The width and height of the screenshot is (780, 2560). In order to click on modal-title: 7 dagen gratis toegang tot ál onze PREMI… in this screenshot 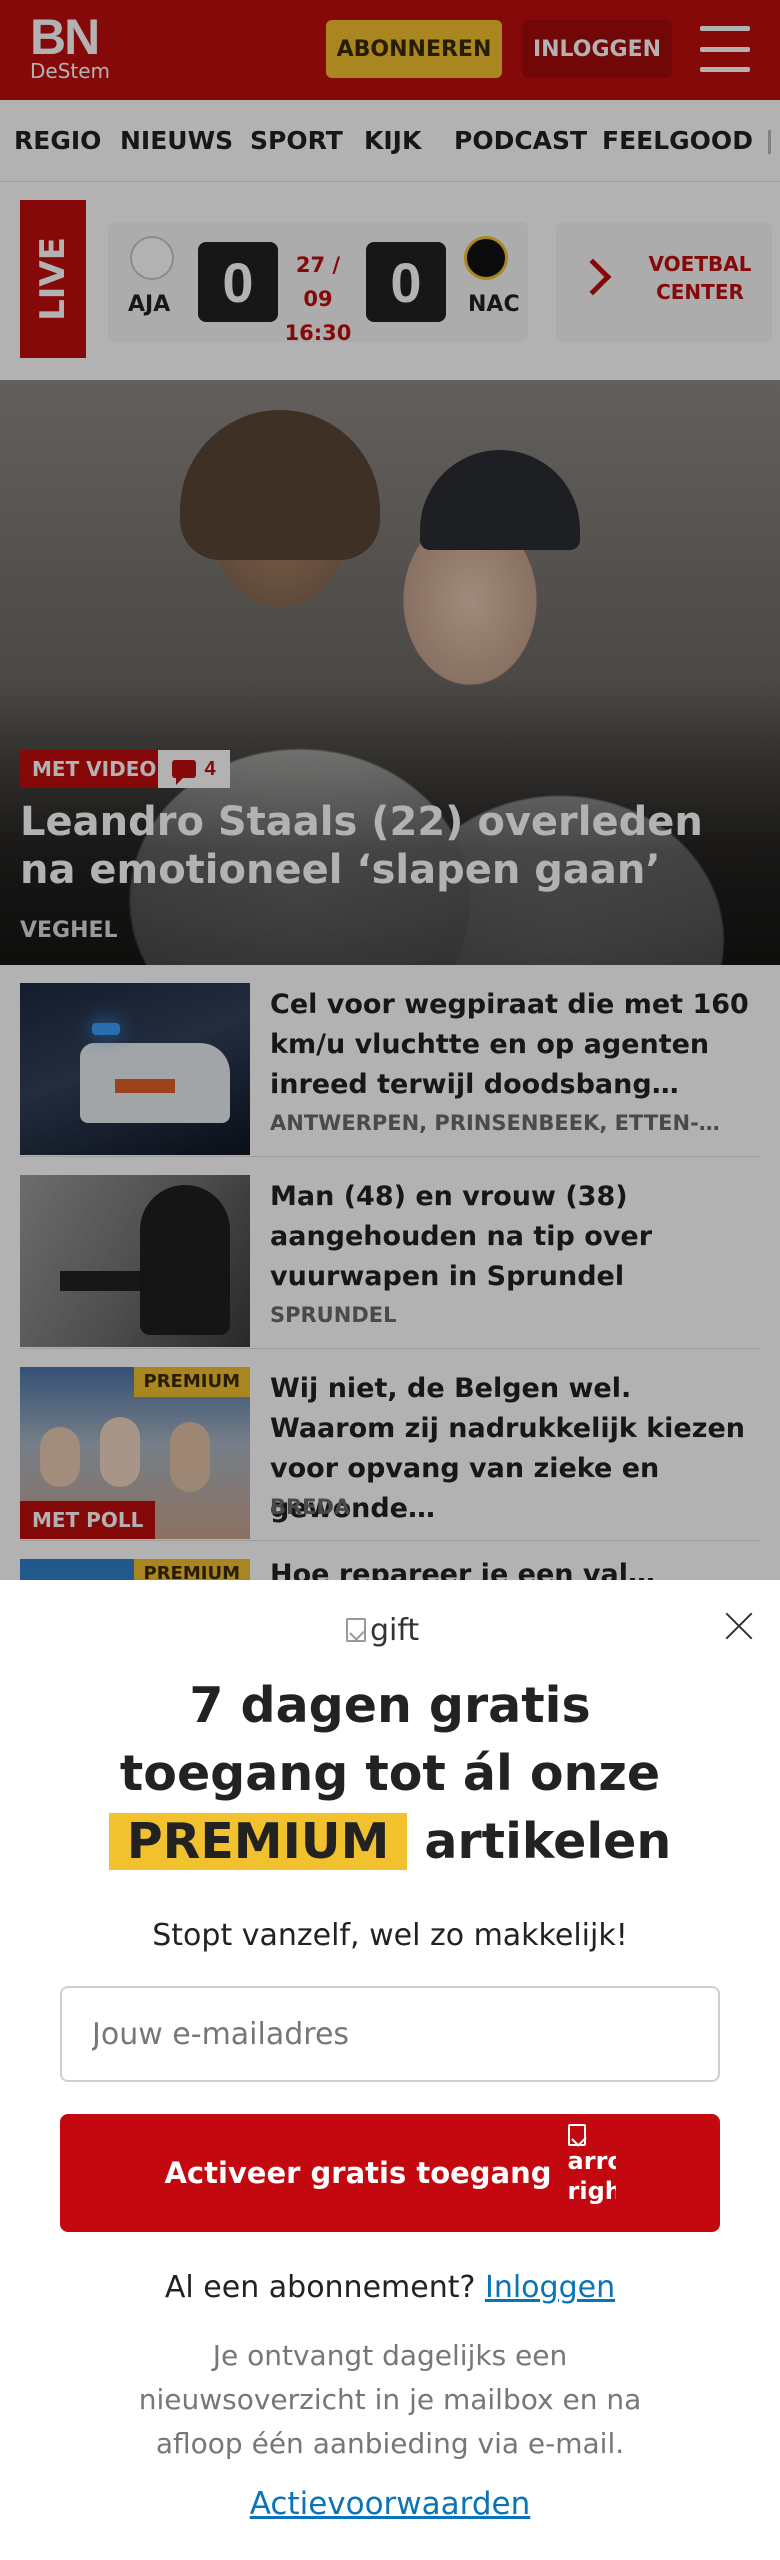, I will do `click(390, 1774)`.